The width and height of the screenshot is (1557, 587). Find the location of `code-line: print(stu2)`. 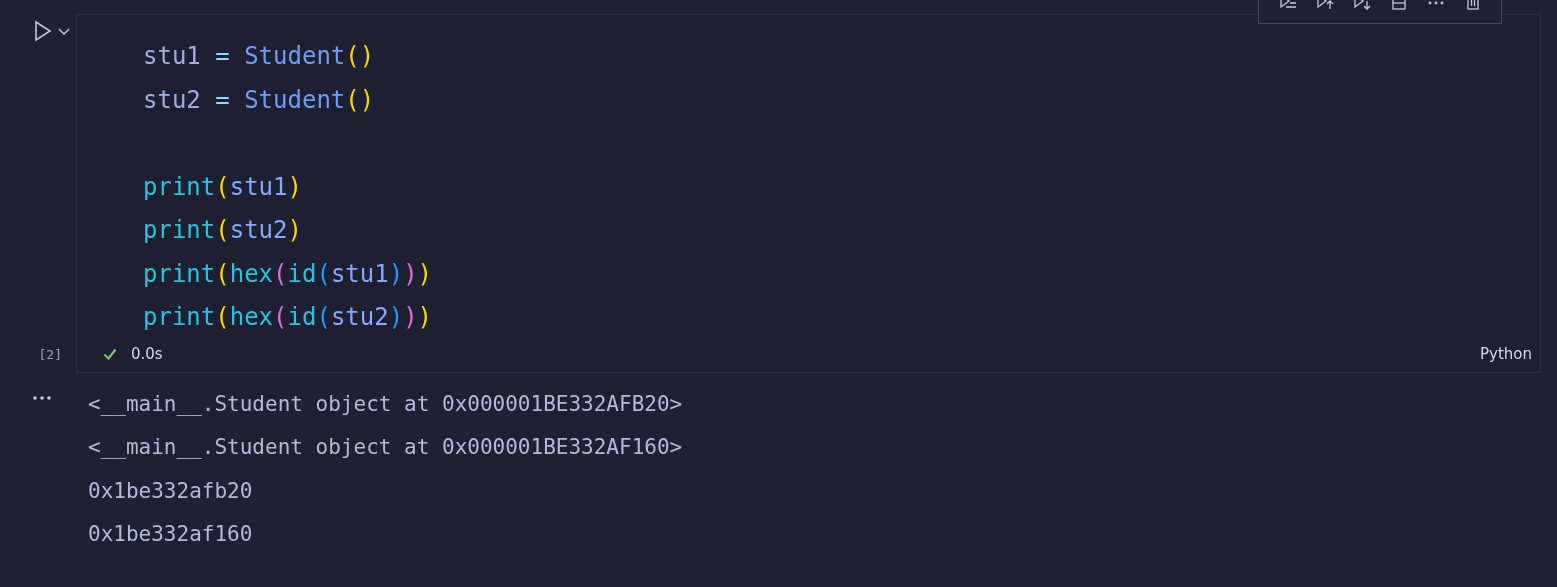

code-line: print(stu2) is located at coordinates (222, 230).